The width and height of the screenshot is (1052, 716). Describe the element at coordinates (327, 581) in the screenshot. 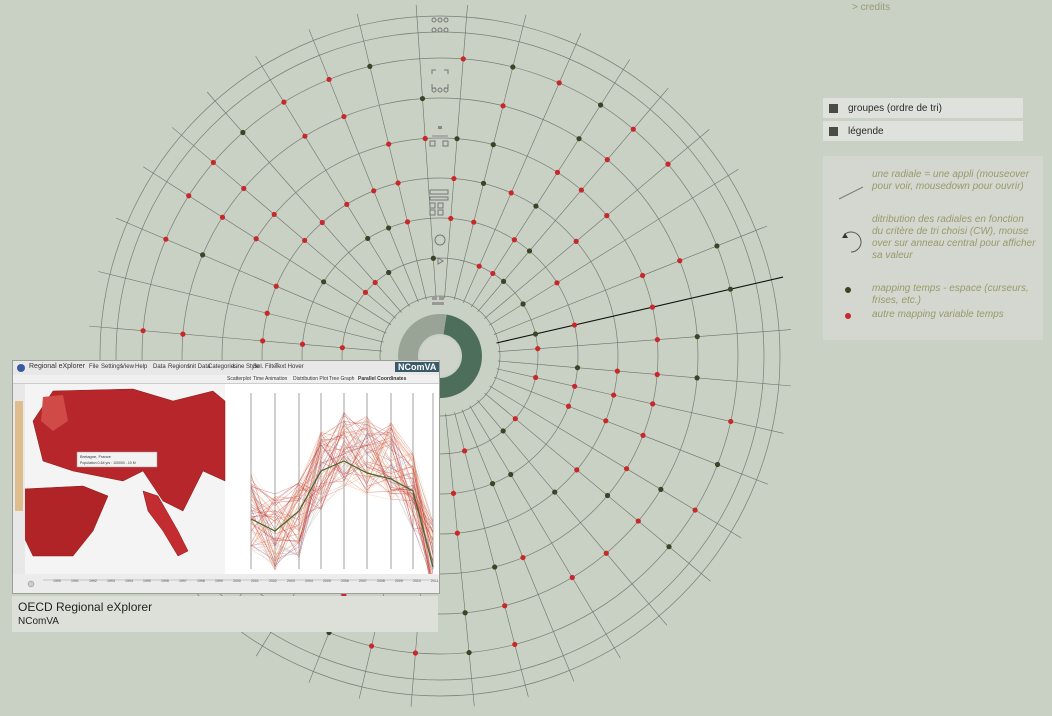

I see `timeline-year-label: 2005` at that location.